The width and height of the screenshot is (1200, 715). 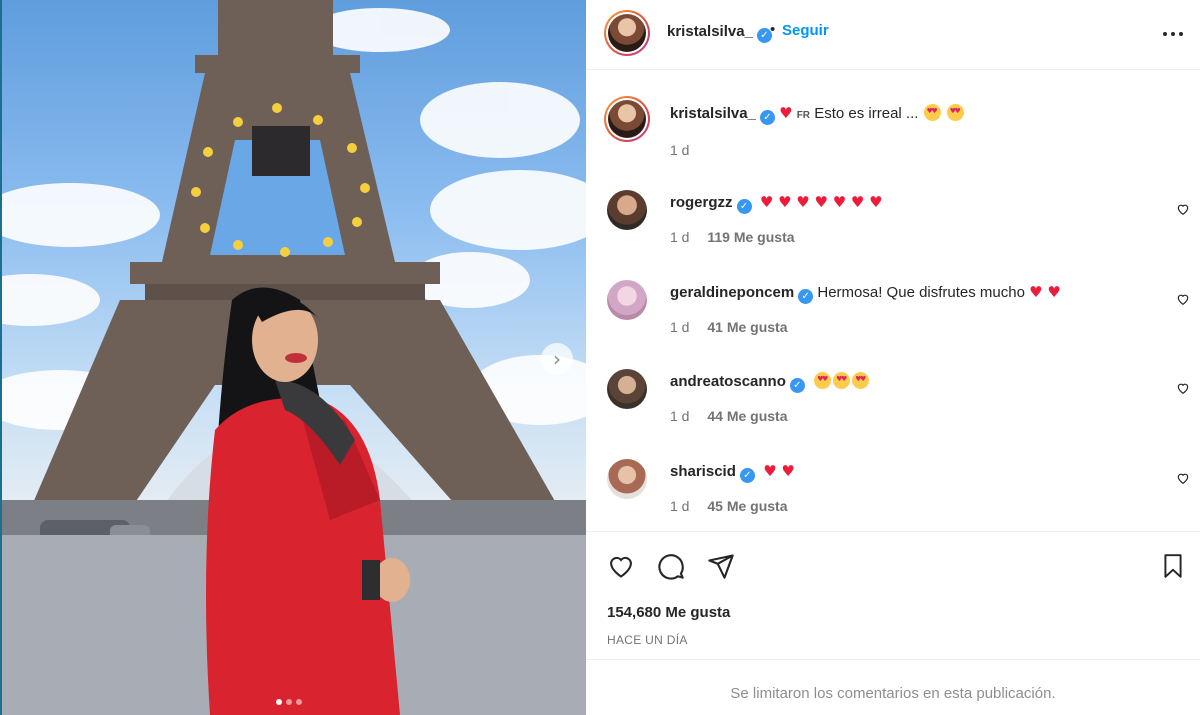 I want to click on likes-count: 154,680 Me gusta, so click(x=668, y=612).